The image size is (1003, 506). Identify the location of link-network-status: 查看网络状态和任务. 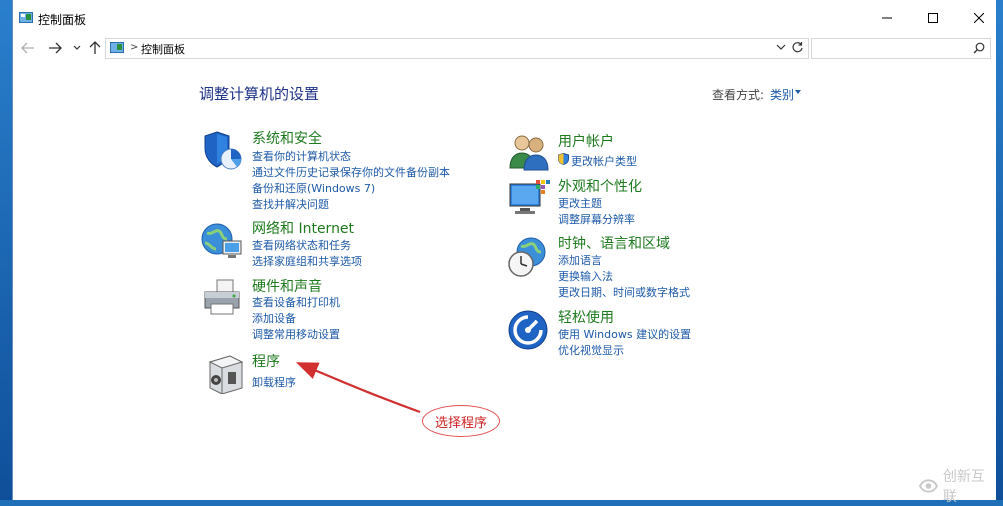
(301, 245).